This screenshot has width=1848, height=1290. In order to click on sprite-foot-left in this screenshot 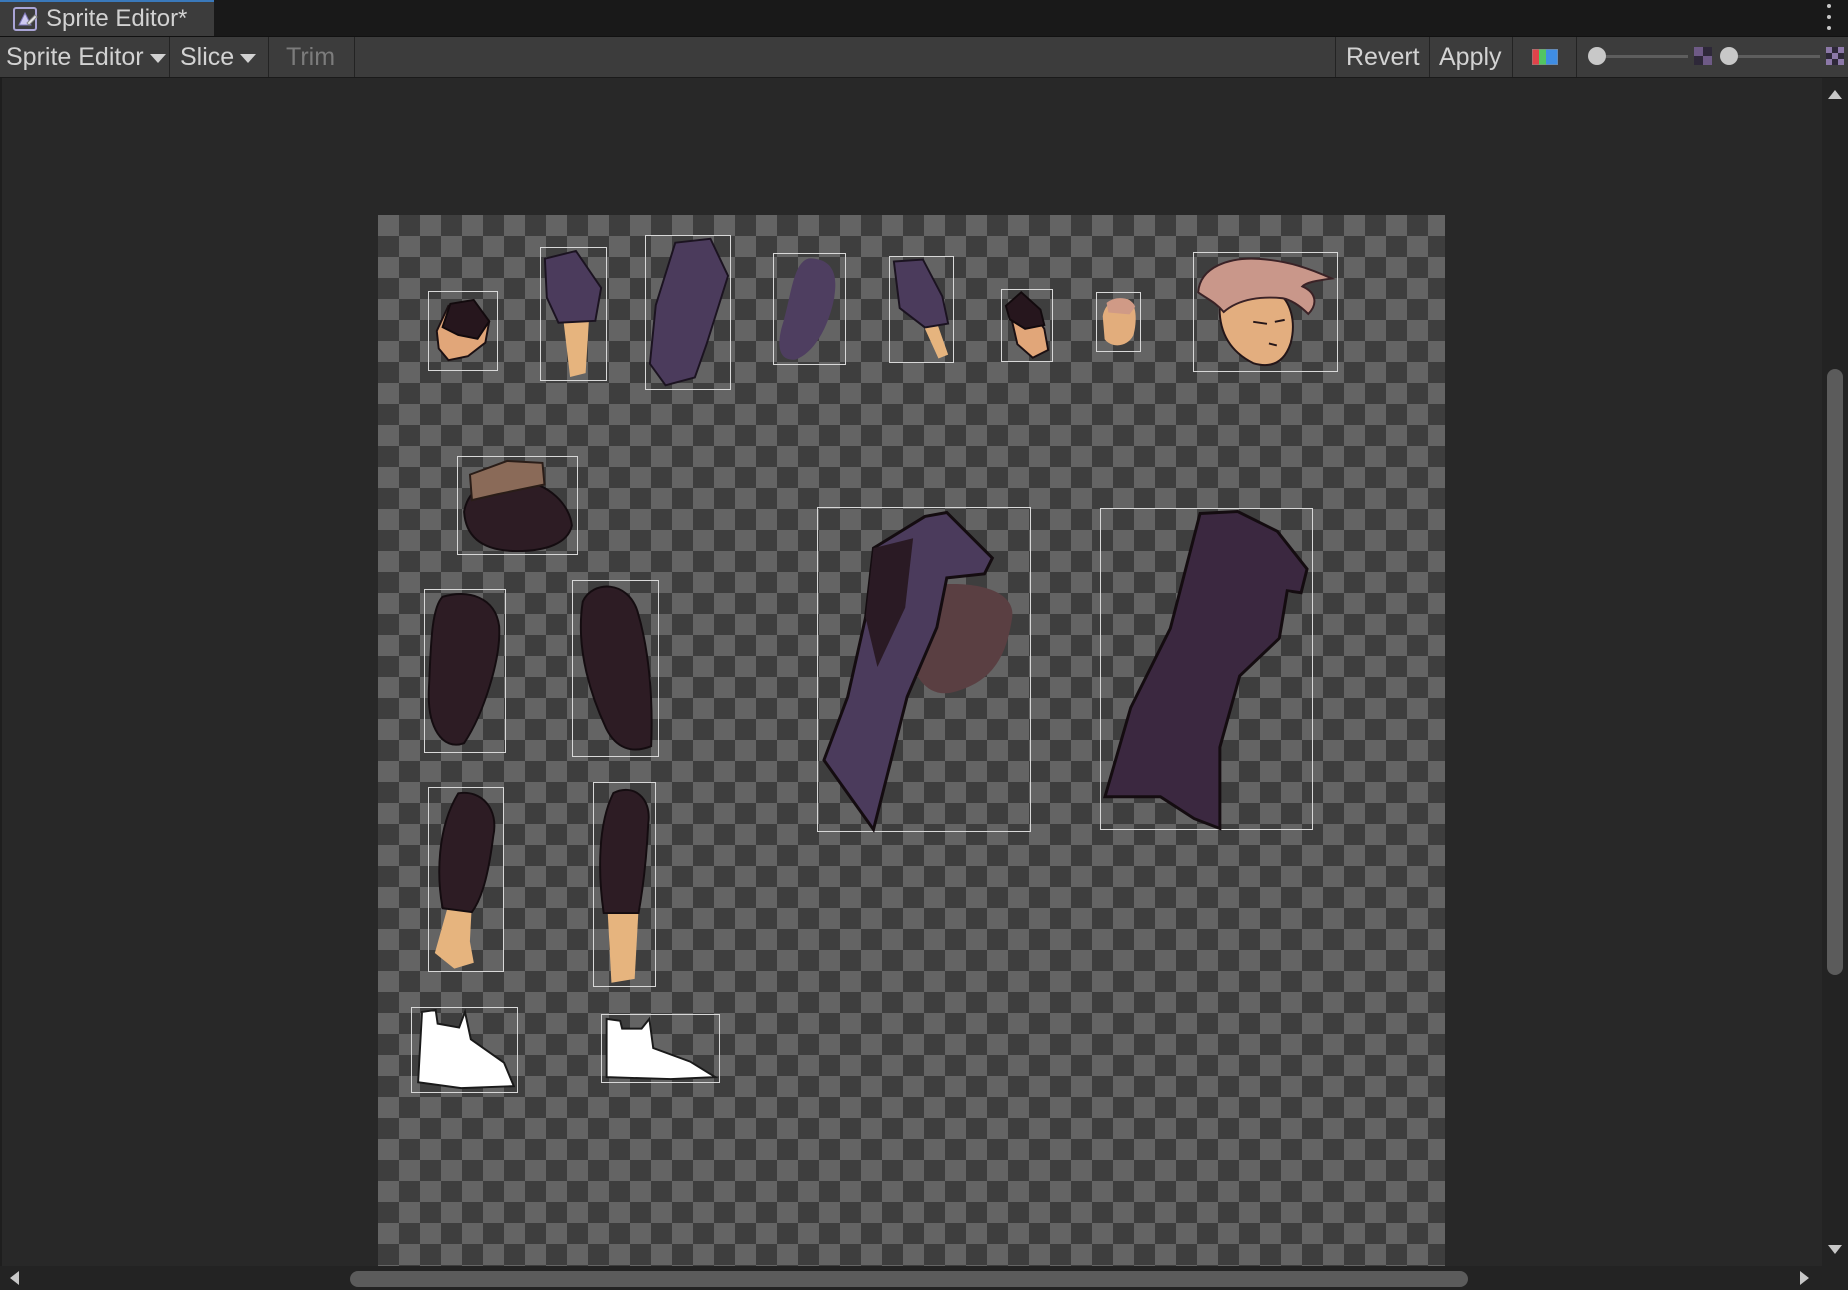, I will do `click(466, 1049)`.